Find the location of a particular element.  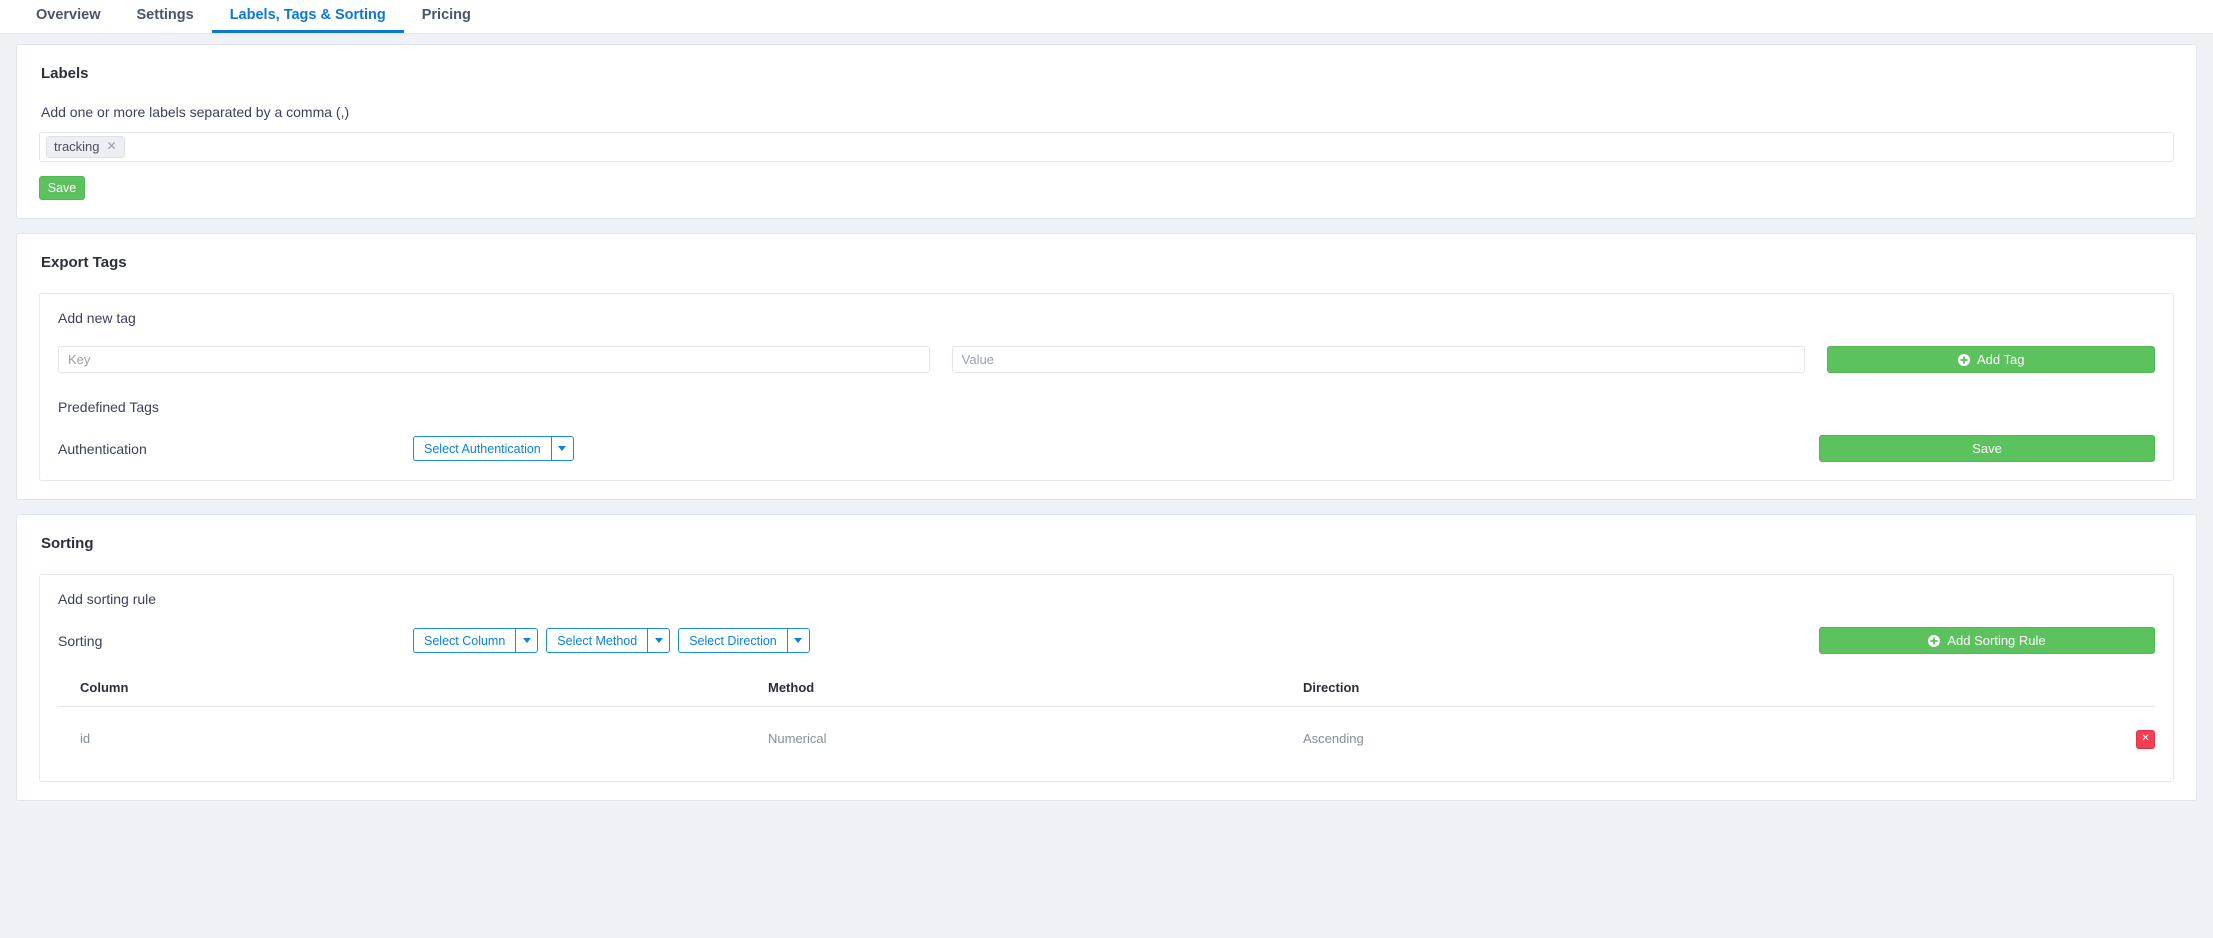

select-method-dropdown: Select Method is located at coordinates (608, 640).